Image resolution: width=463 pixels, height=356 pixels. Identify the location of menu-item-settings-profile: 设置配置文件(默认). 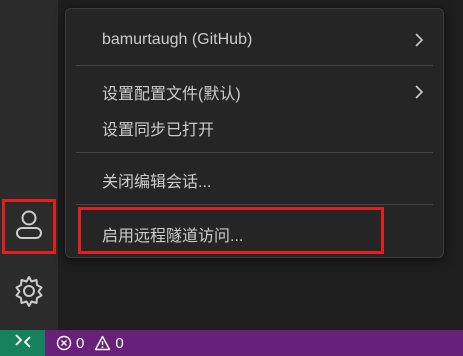
(254, 92).